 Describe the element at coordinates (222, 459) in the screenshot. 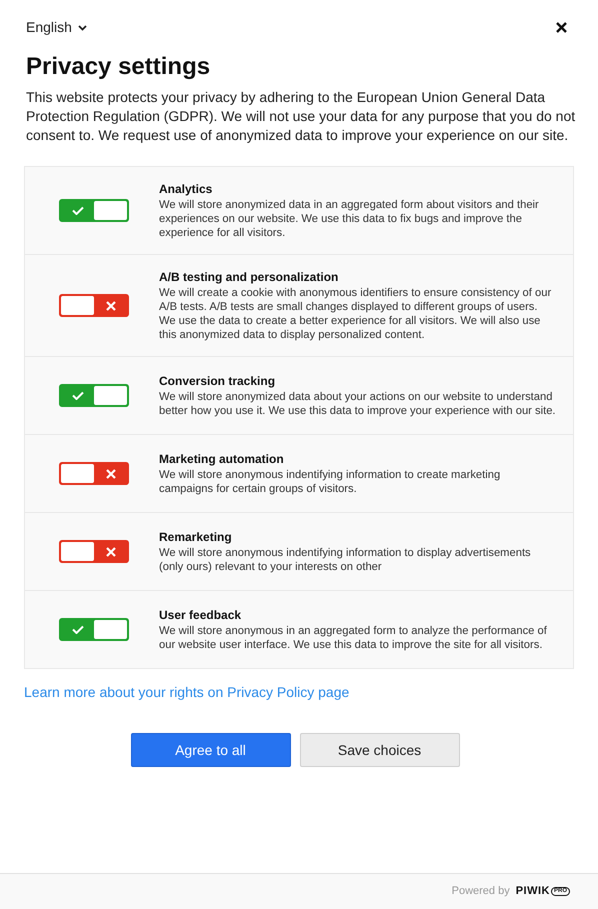

I see `consent-title: Marketing automation` at that location.